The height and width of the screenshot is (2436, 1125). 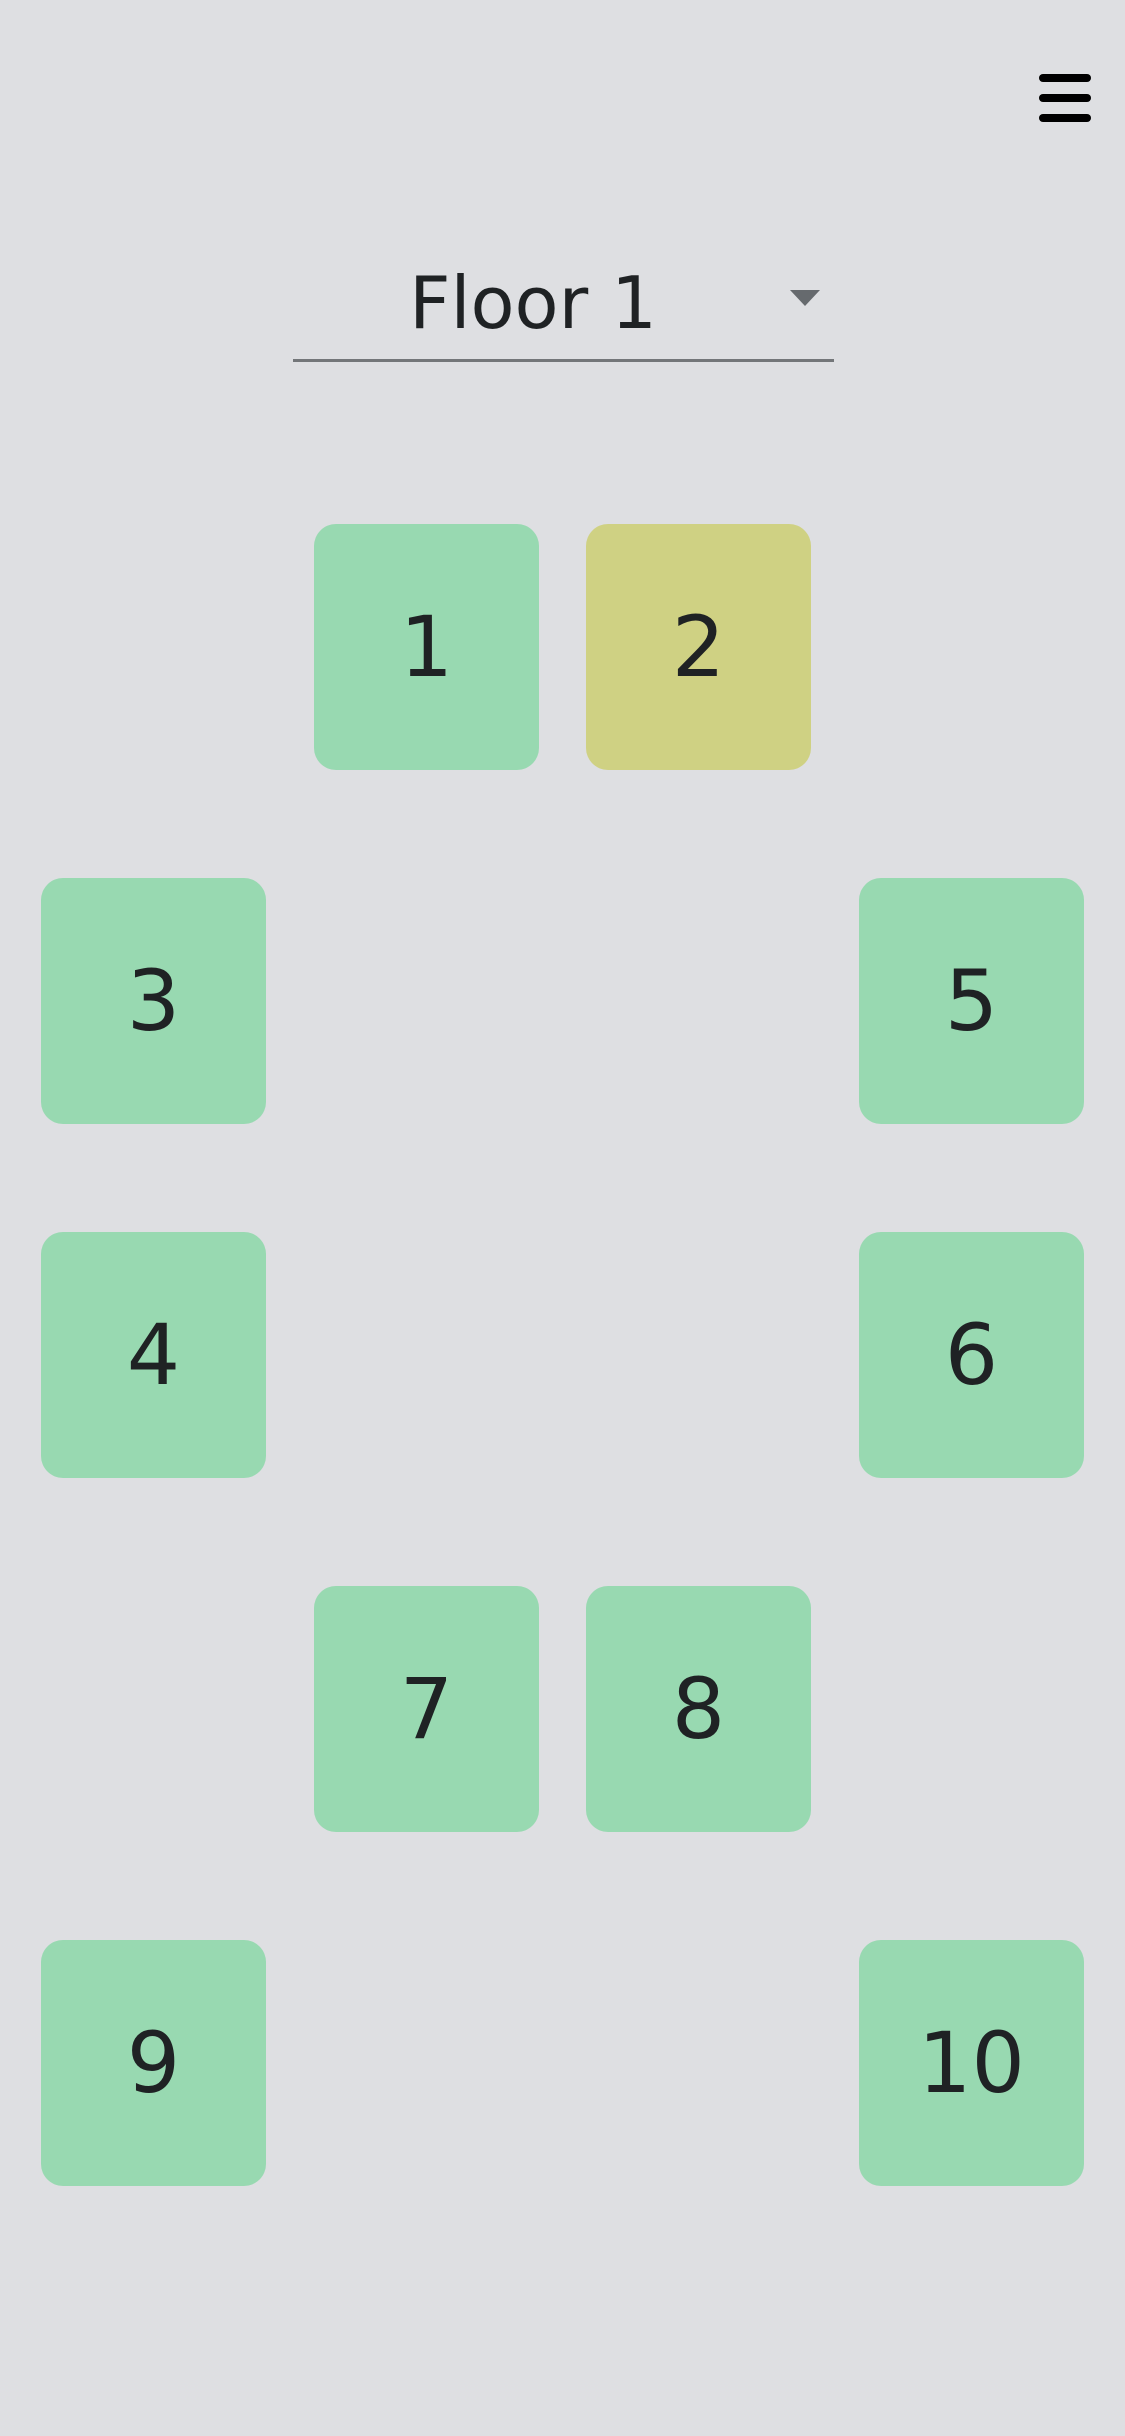 I want to click on room-tile-10: 10, so click(x=971, y=2063).